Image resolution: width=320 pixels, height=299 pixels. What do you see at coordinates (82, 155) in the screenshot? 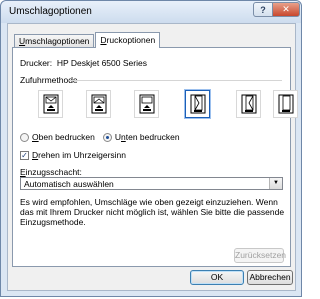
I see `label-text: rehen im Uhrzeigersinn` at bounding box center [82, 155].